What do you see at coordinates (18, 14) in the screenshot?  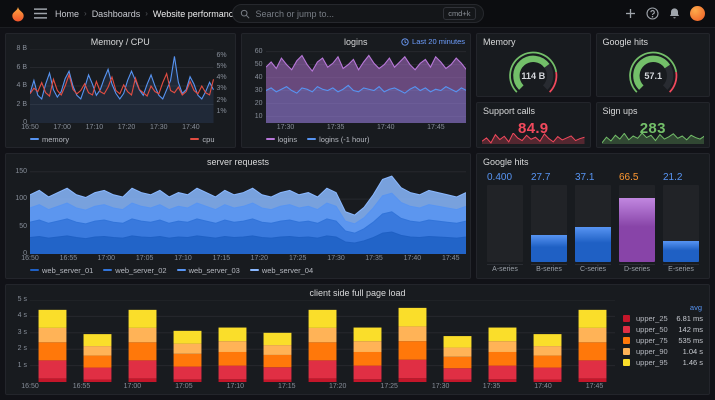 I see `grafana-logo-icon` at bounding box center [18, 14].